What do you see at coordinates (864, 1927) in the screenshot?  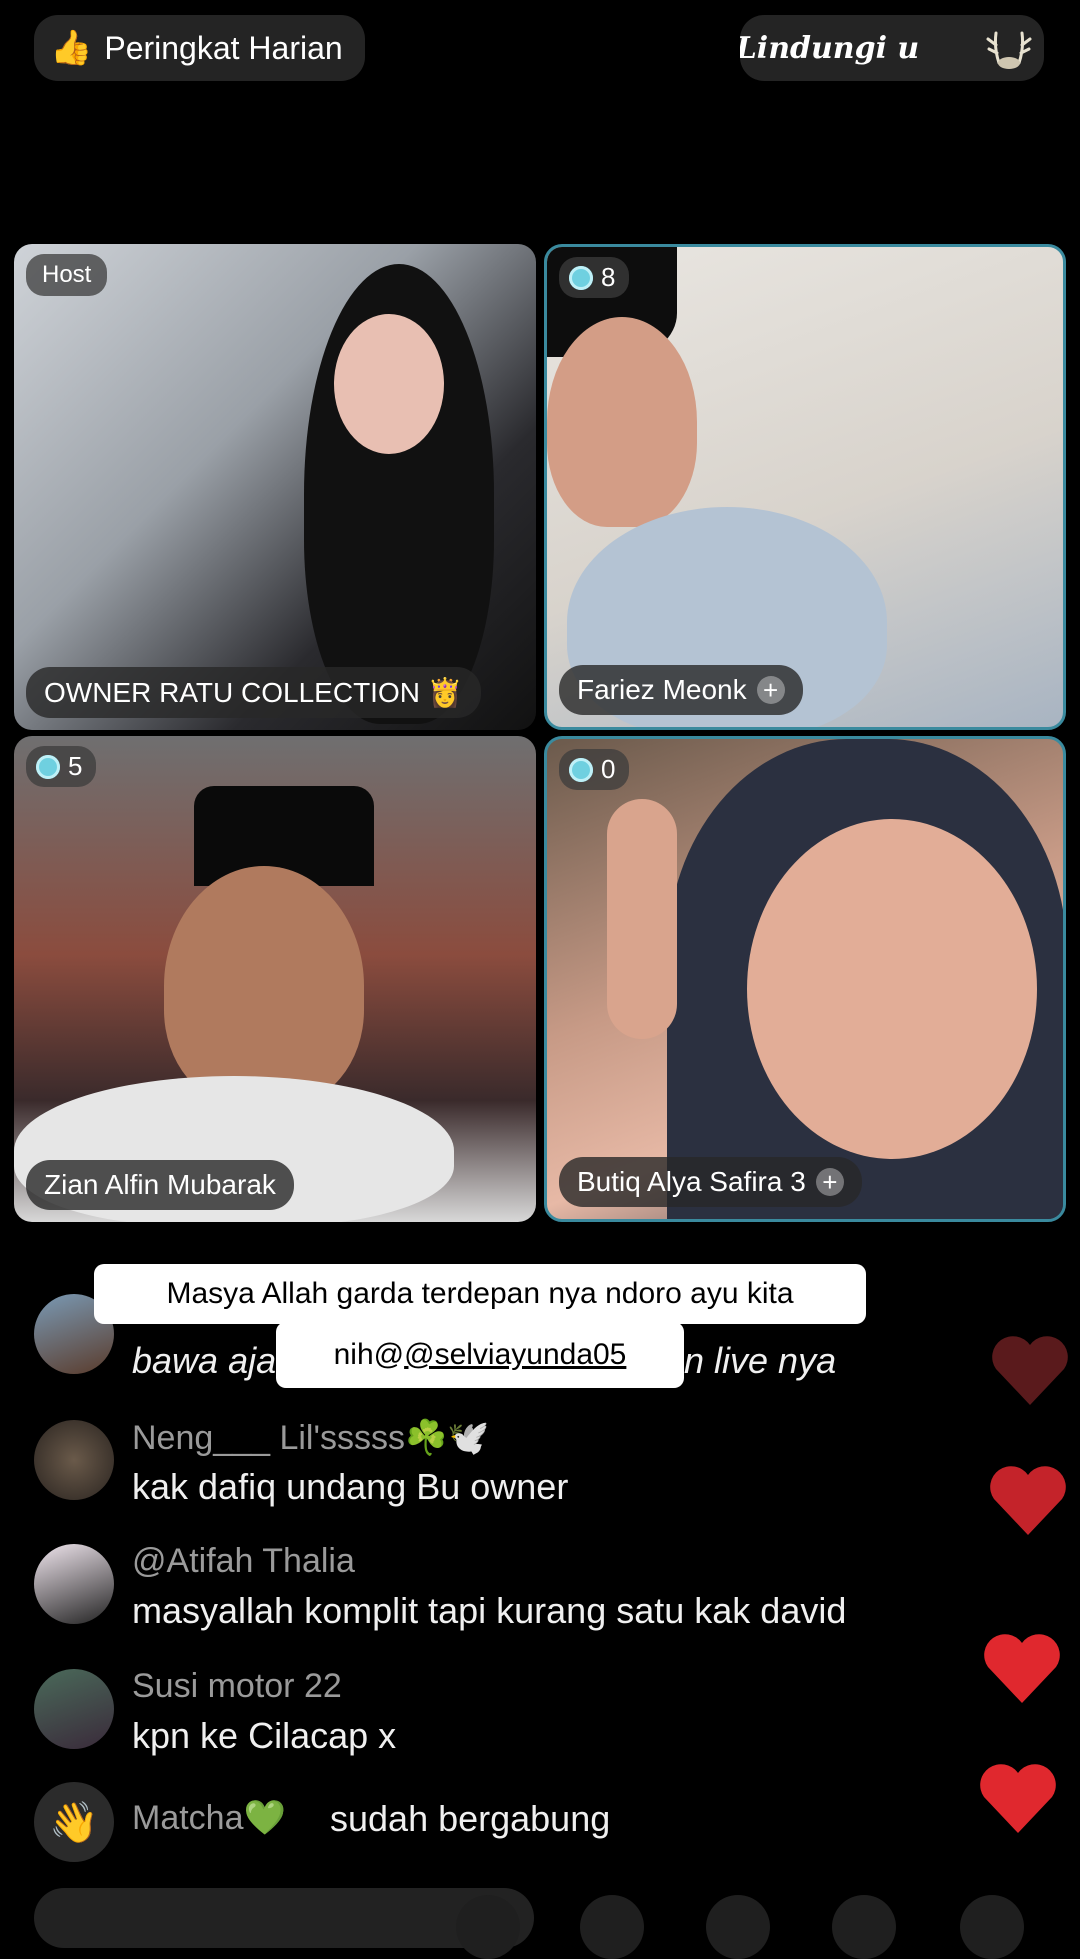 I see `share-icon` at bounding box center [864, 1927].